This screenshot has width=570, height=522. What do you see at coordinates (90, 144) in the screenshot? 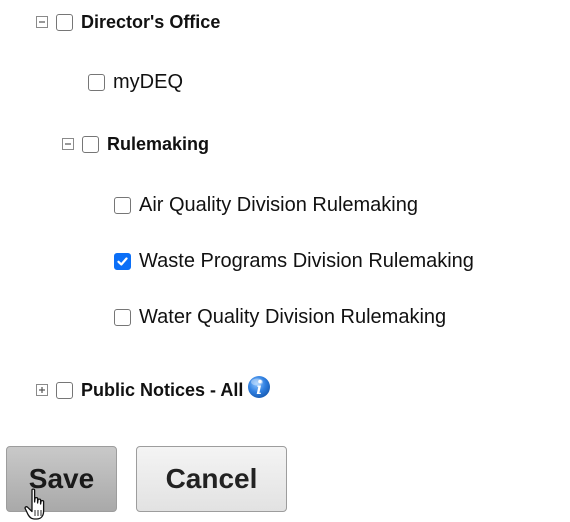
I see `rulemaking-checkbox` at bounding box center [90, 144].